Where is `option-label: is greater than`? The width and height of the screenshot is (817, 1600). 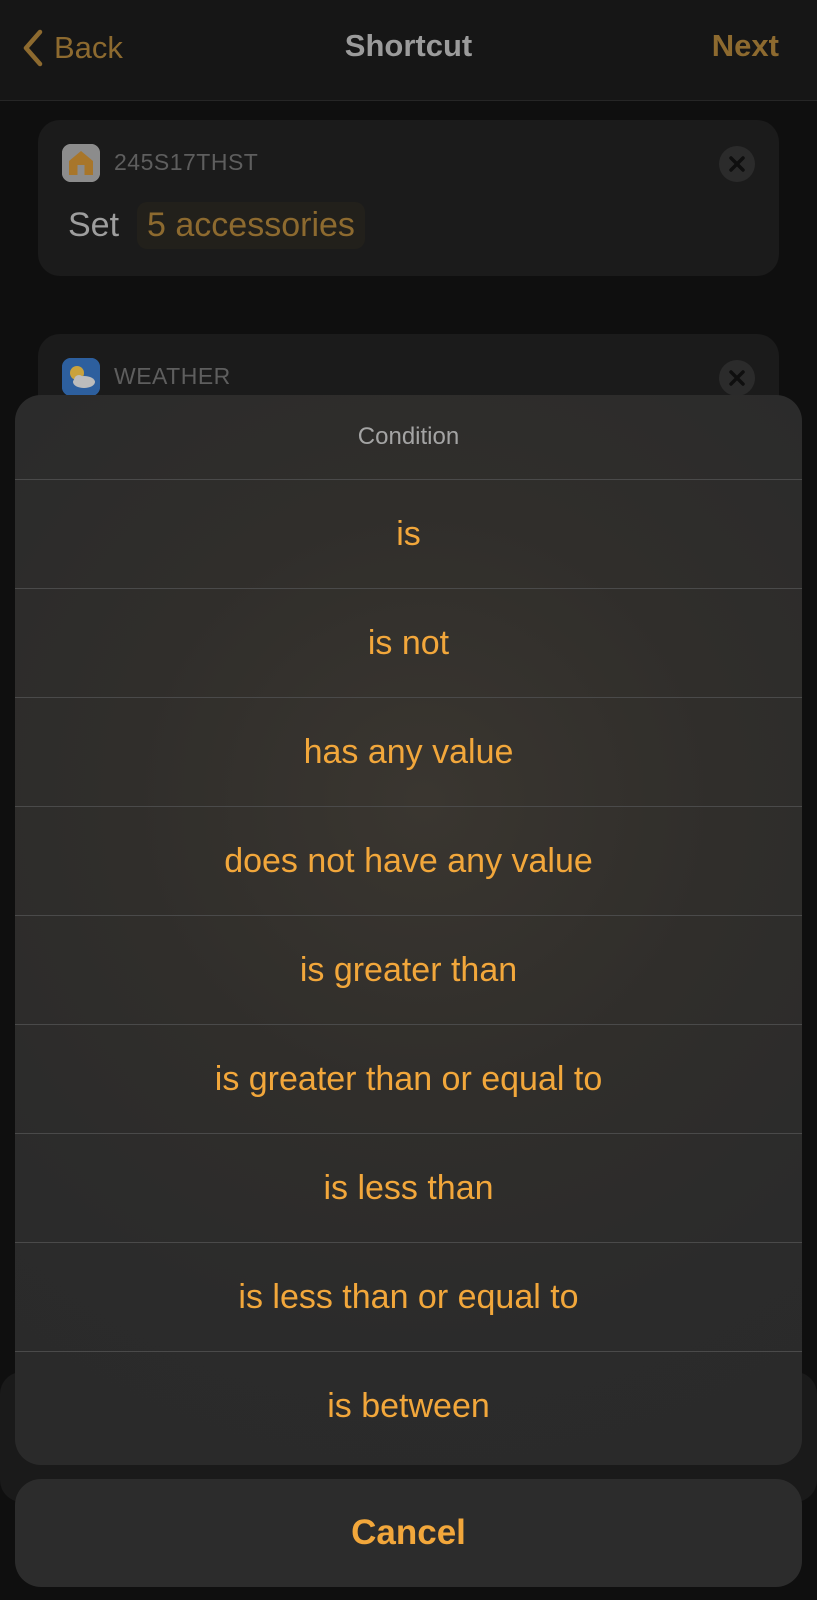
option-label: is greater than is located at coordinates (408, 969).